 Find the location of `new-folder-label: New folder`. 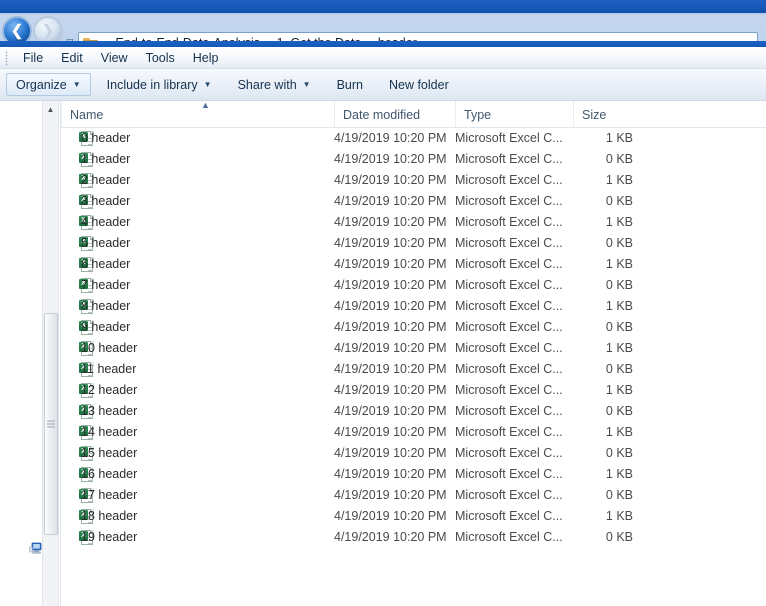

new-folder-label: New folder is located at coordinates (418, 84).